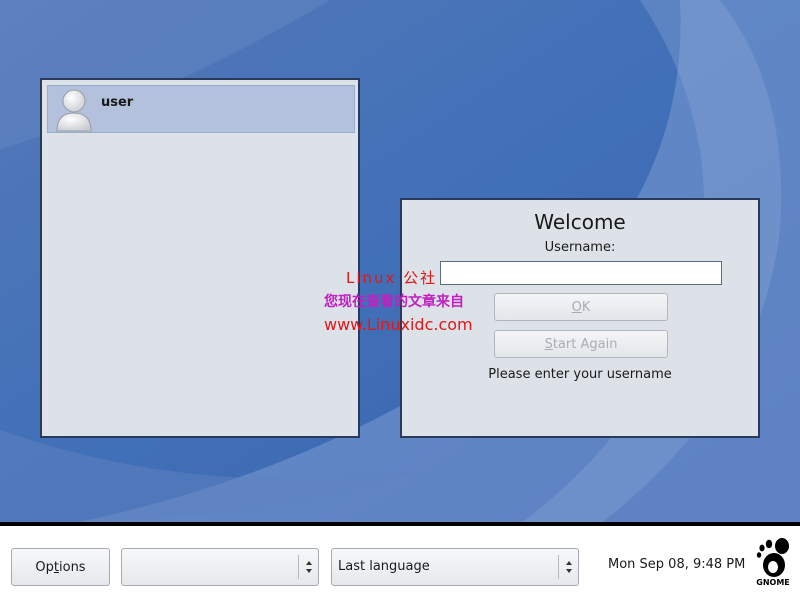 Image resolution: width=800 pixels, height=600 pixels. Describe the element at coordinates (580, 374) in the screenshot. I see `login-hint-text: Please enter your username` at that location.